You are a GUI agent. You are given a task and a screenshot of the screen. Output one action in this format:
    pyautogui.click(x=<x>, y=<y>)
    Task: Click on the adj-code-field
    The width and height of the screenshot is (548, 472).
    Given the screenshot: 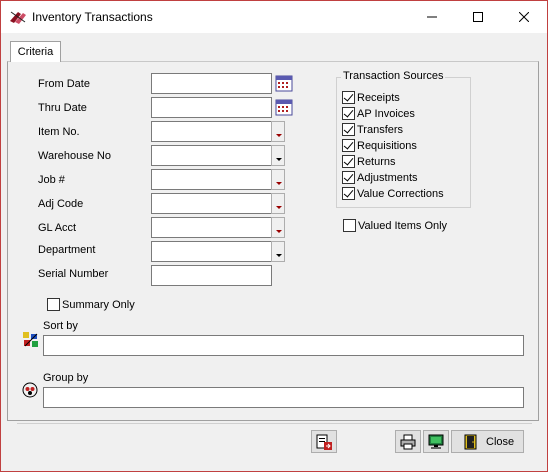 What is the action you would take?
    pyautogui.click(x=211, y=203)
    